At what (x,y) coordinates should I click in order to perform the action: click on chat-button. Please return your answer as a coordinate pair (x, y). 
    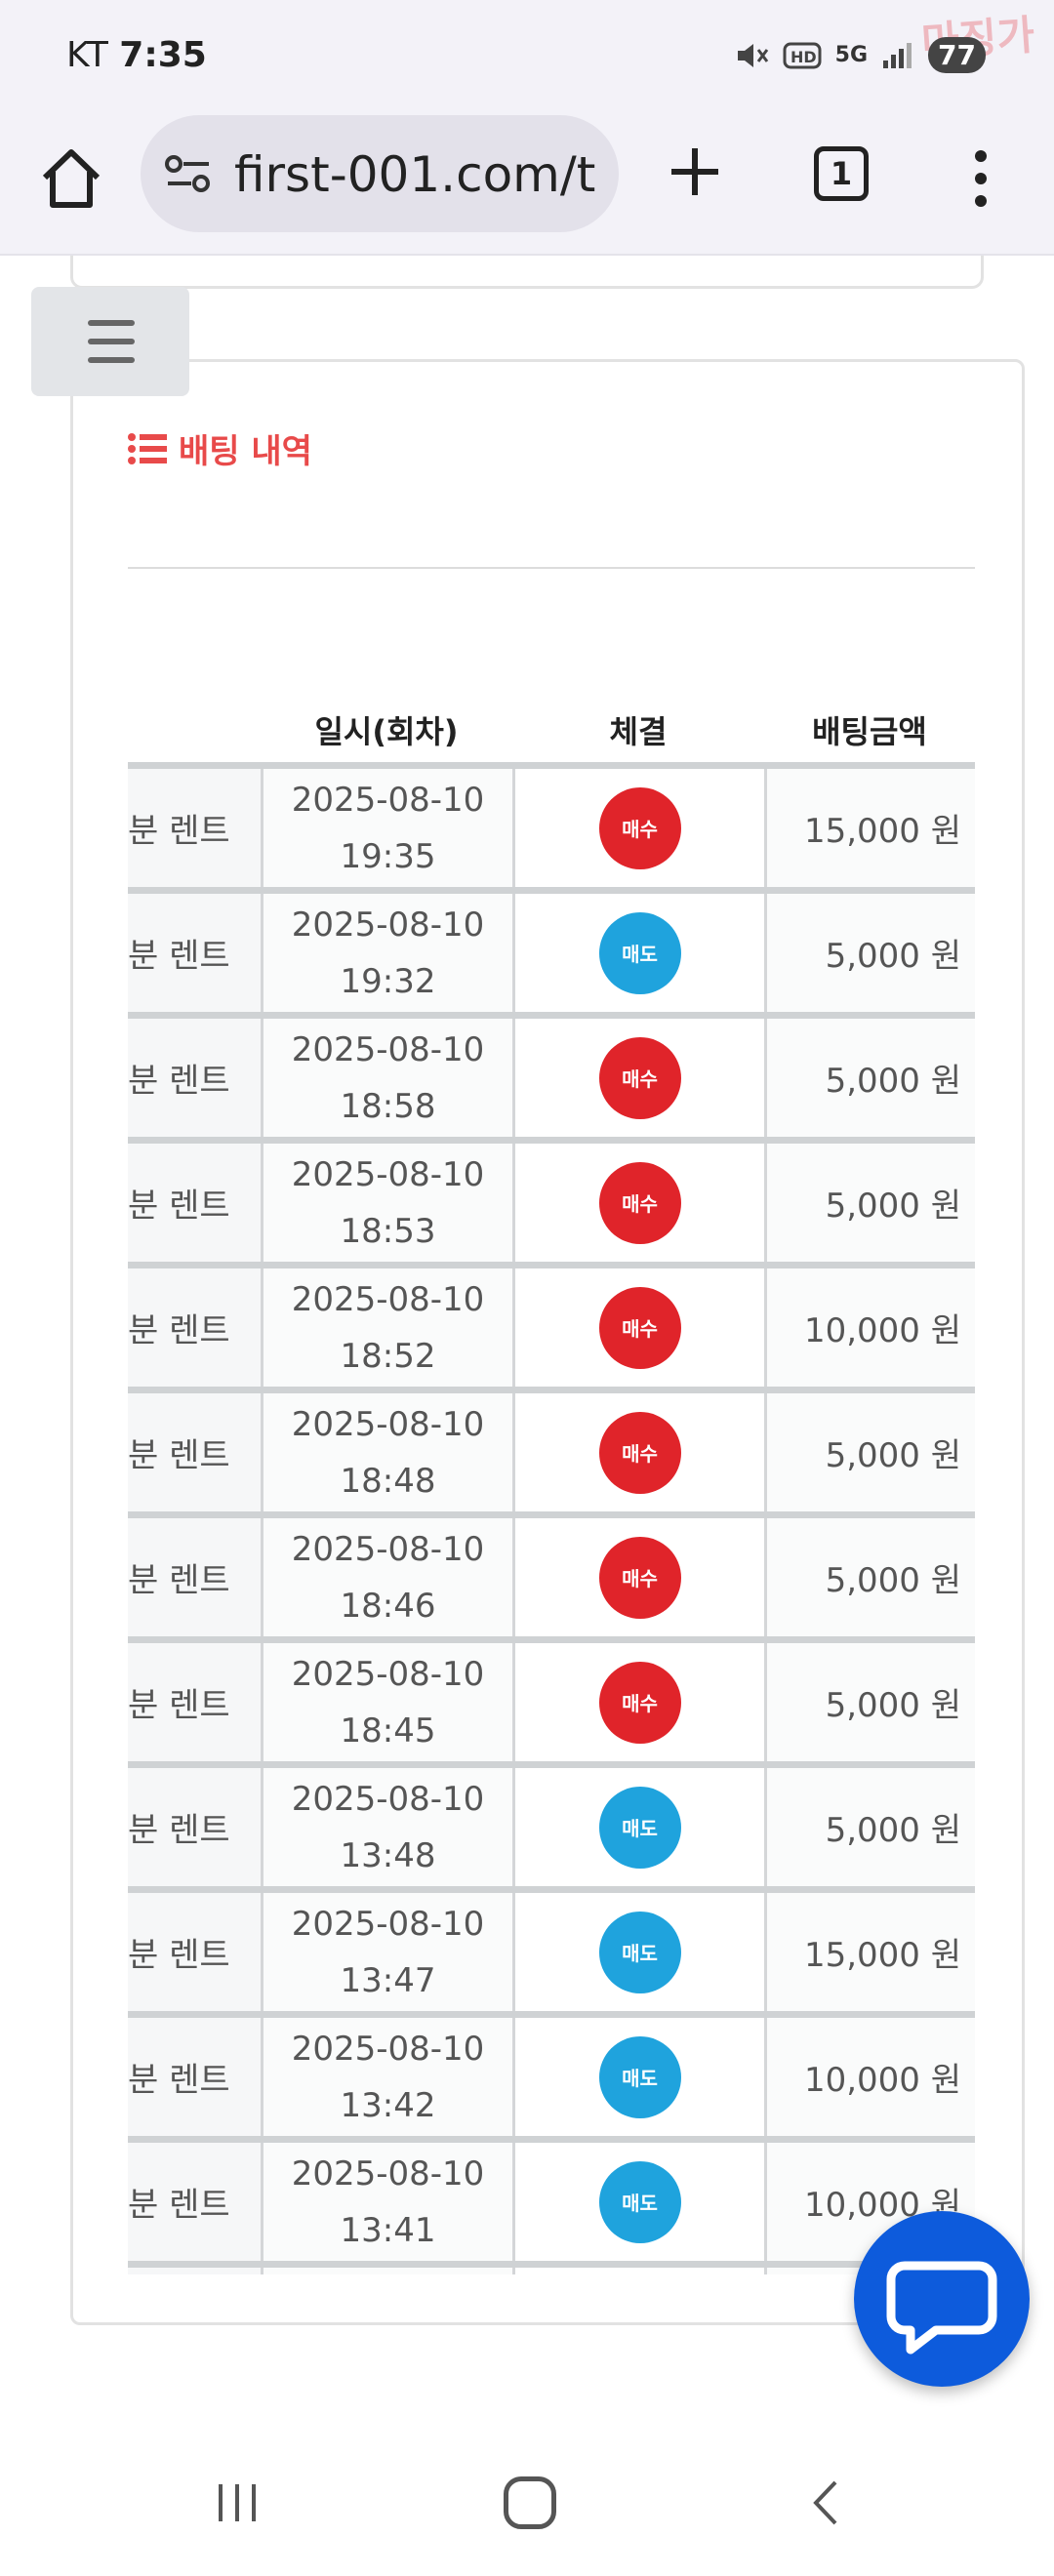
    Looking at the image, I should click on (942, 2299).